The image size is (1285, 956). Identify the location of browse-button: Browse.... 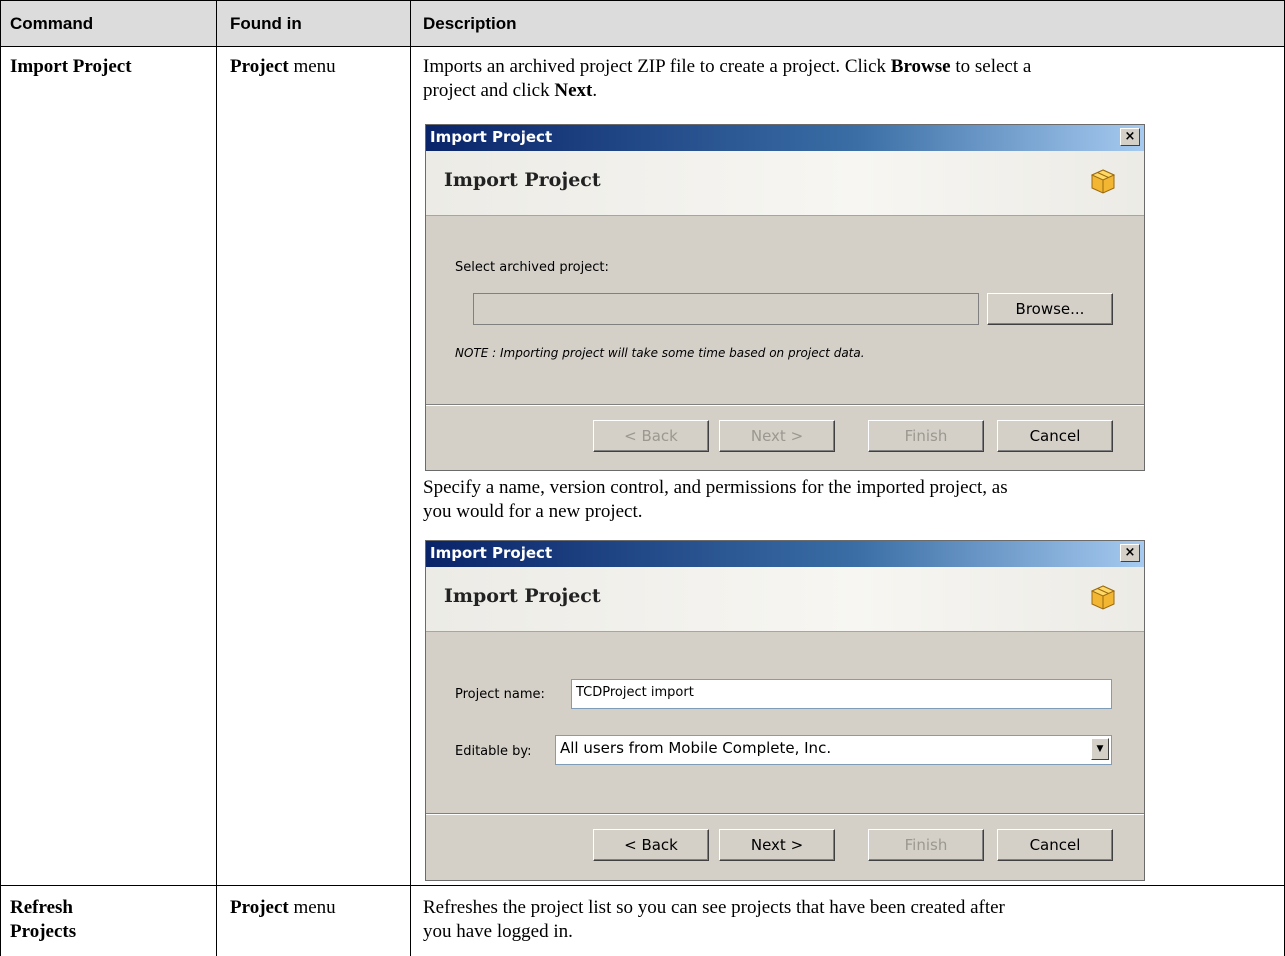
(1050, 309).